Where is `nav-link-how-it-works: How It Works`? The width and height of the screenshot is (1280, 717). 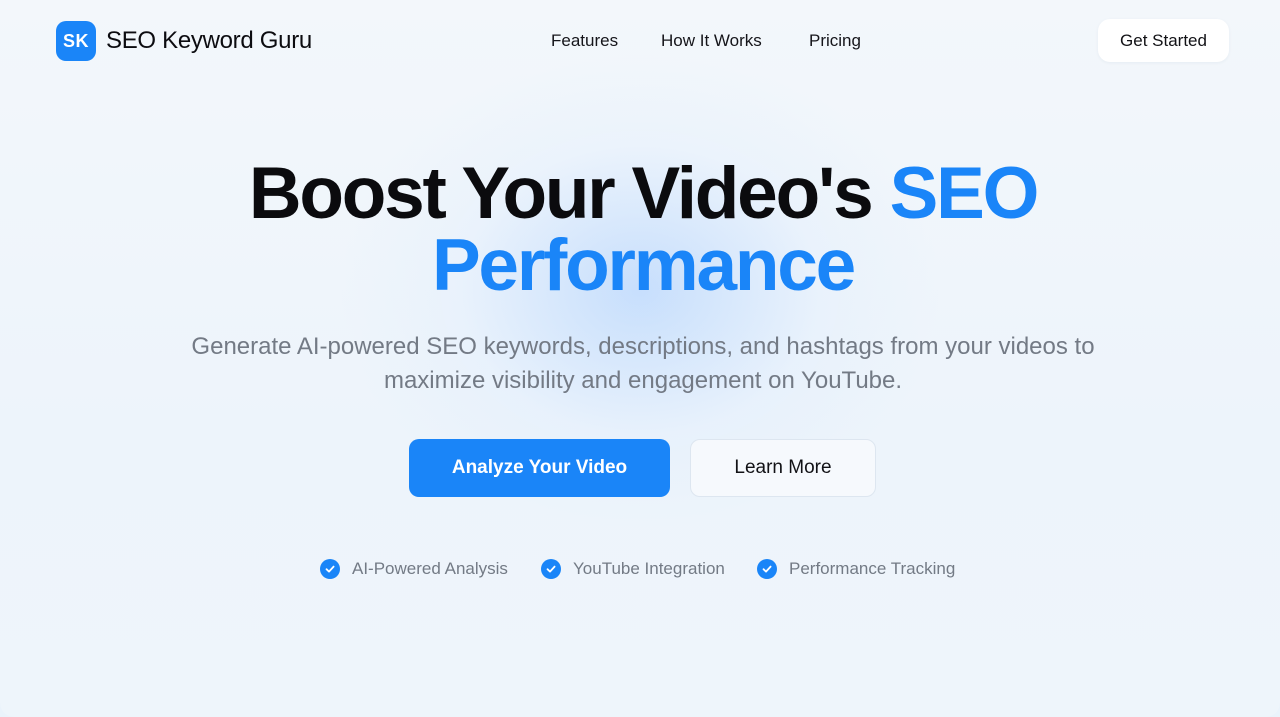
nav-link-how-it-works: How It Works is located at coordinates (711, 41).